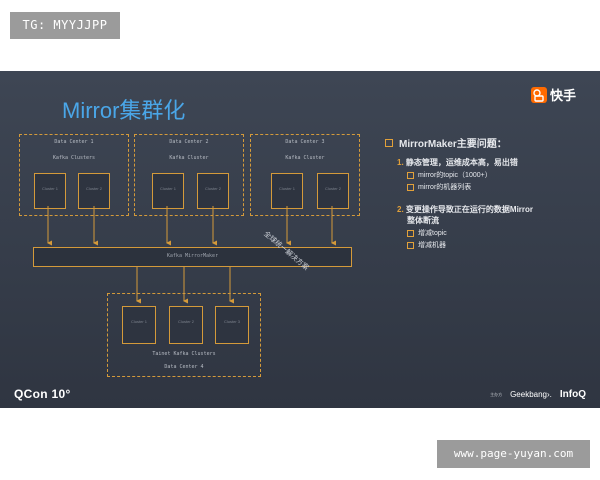 This screenshot has height=480, width=600. What do you see at coordinates (445, 187) in the screenshot?
I see `sub-item-text: mirror的机器列表` at bounding box center [445, 187].